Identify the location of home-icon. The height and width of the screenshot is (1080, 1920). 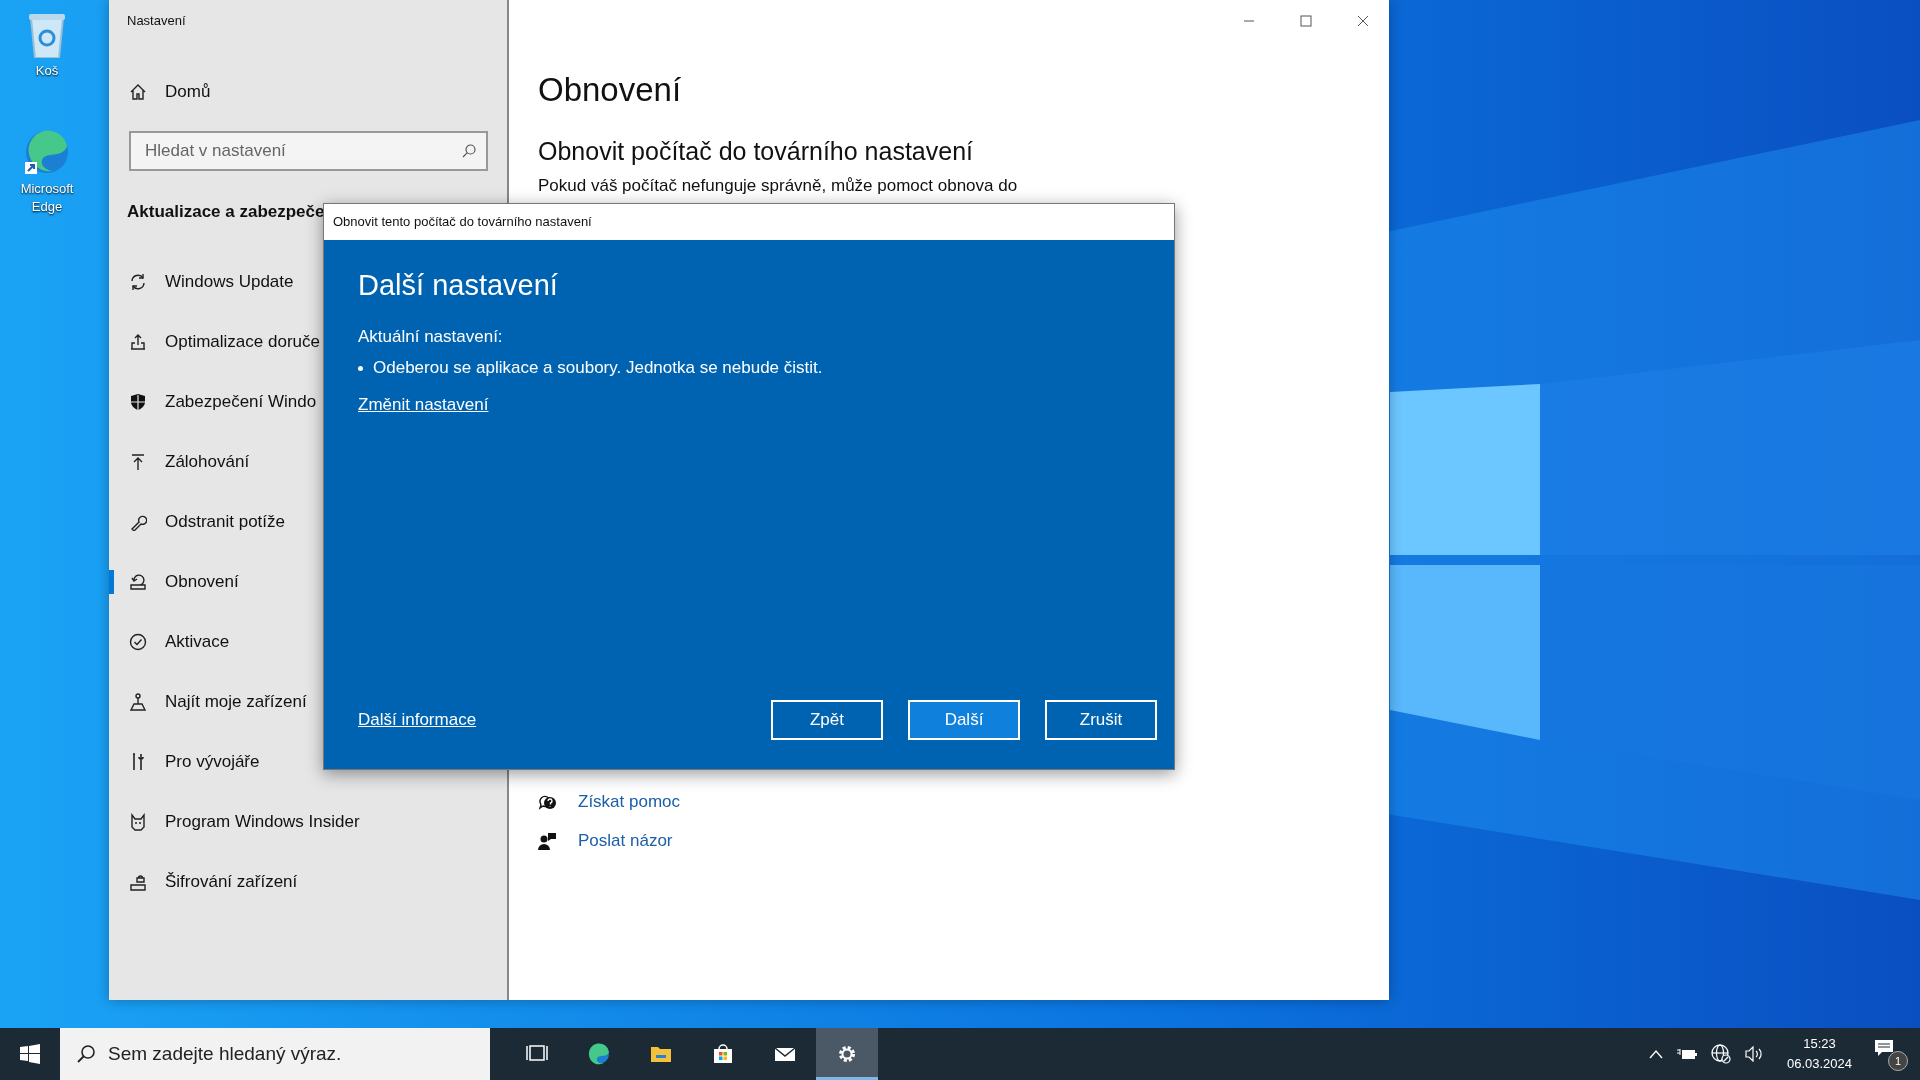
(138, 92).